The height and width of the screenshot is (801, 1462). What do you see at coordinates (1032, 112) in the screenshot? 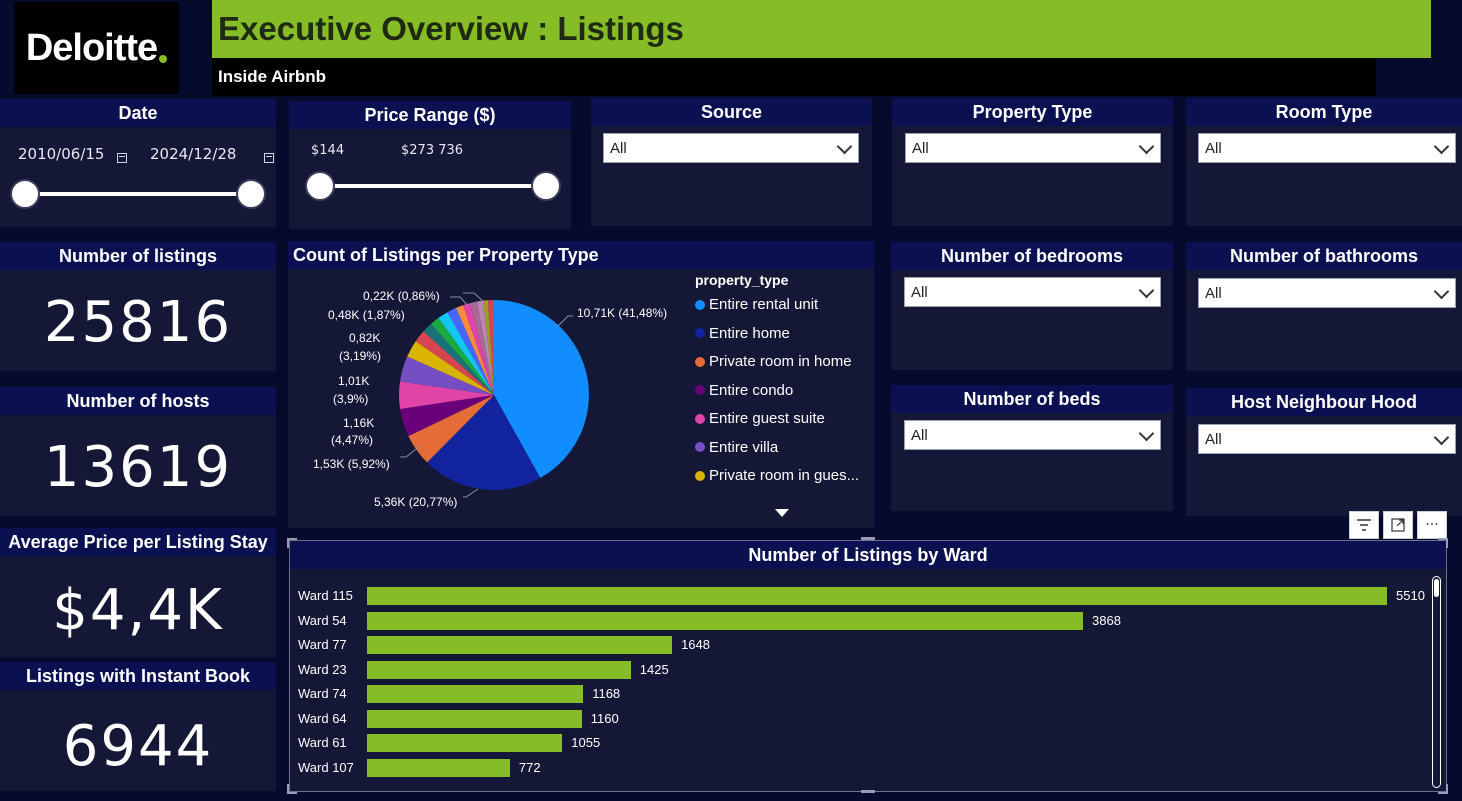
I see `property-type-slicer-title: Property Type` at bounding box center [1032, 112].